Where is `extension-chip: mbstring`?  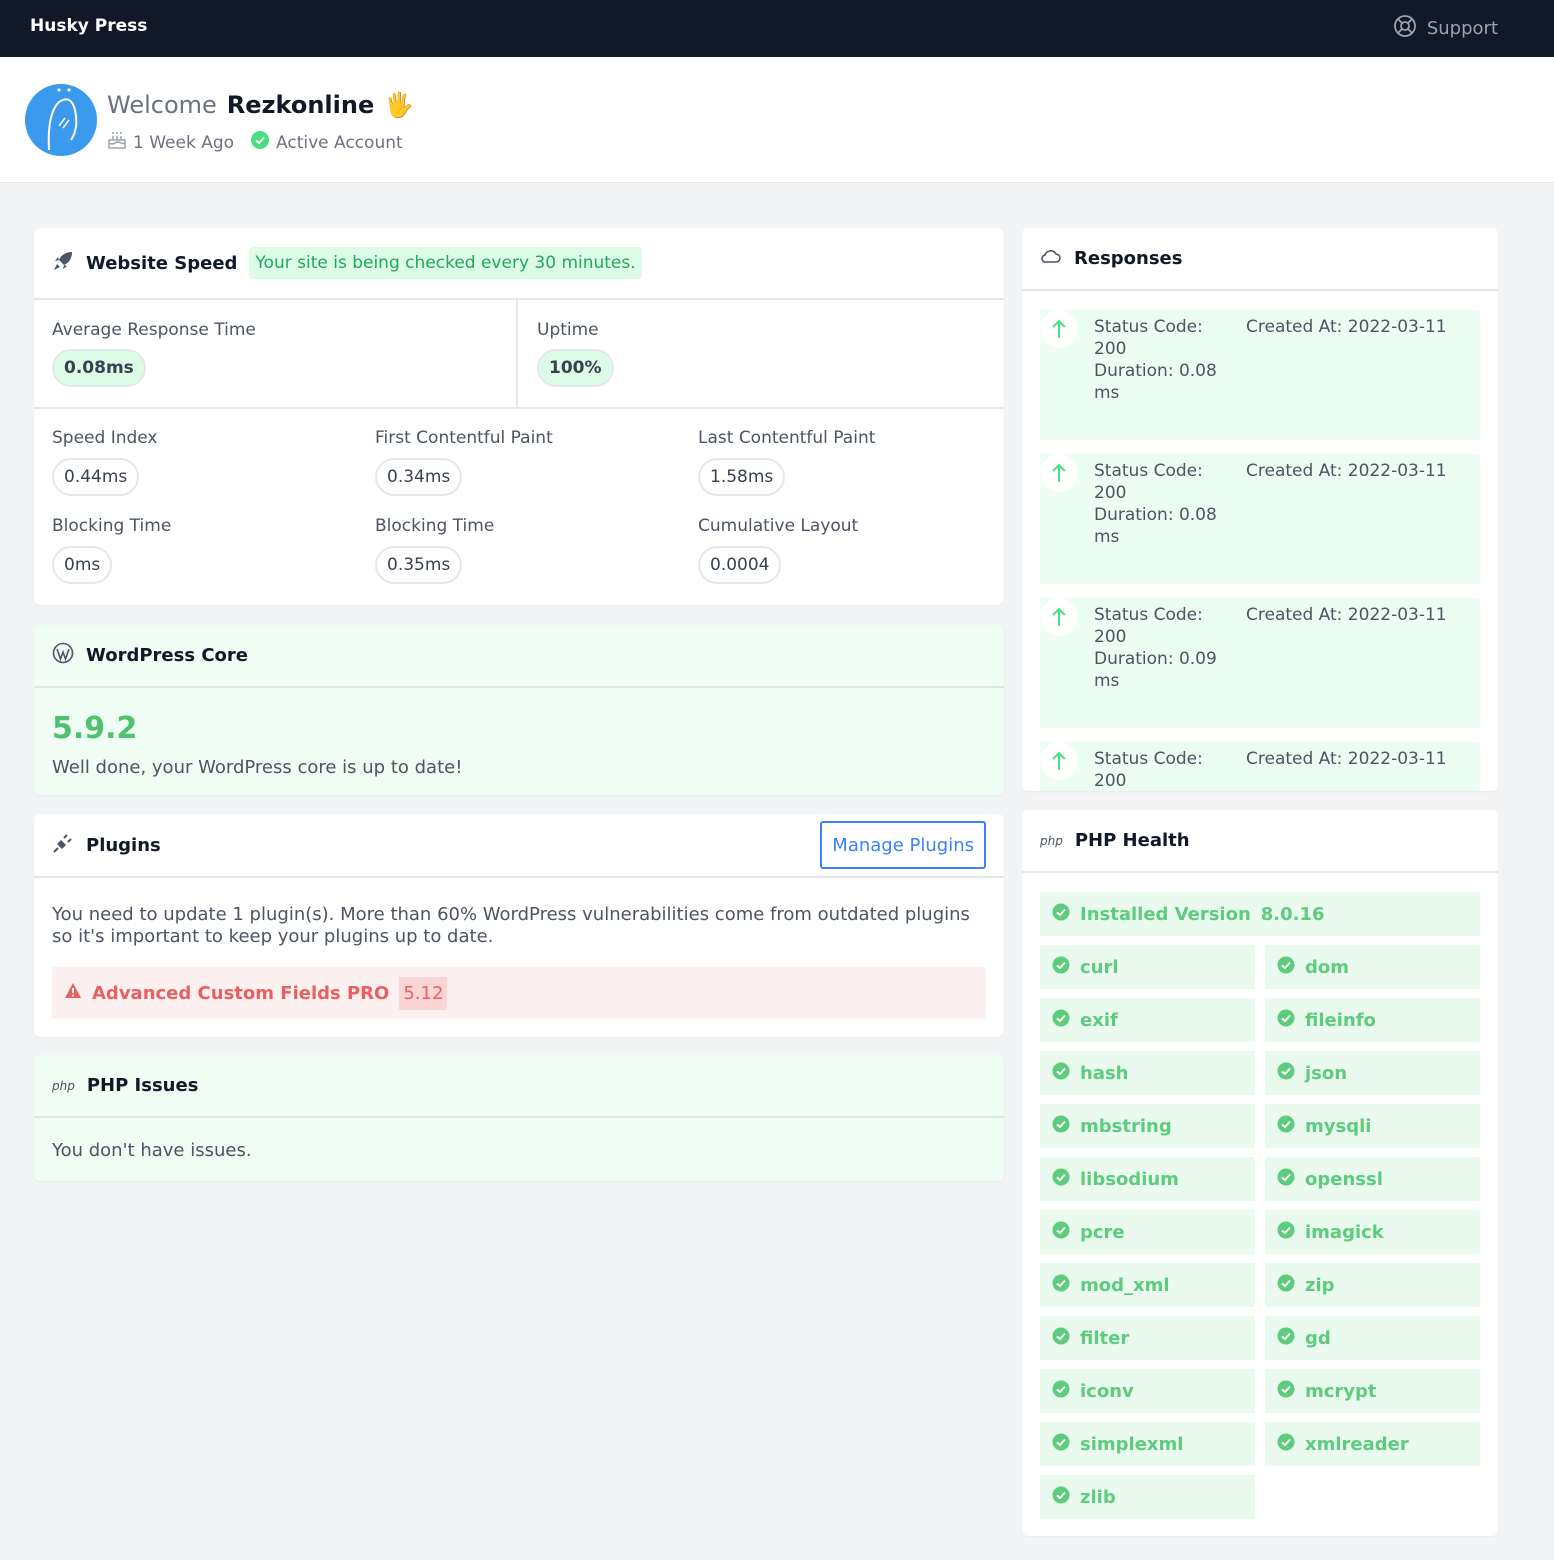 extension-chip: mbstring is located at coordinates (1147, 1126).